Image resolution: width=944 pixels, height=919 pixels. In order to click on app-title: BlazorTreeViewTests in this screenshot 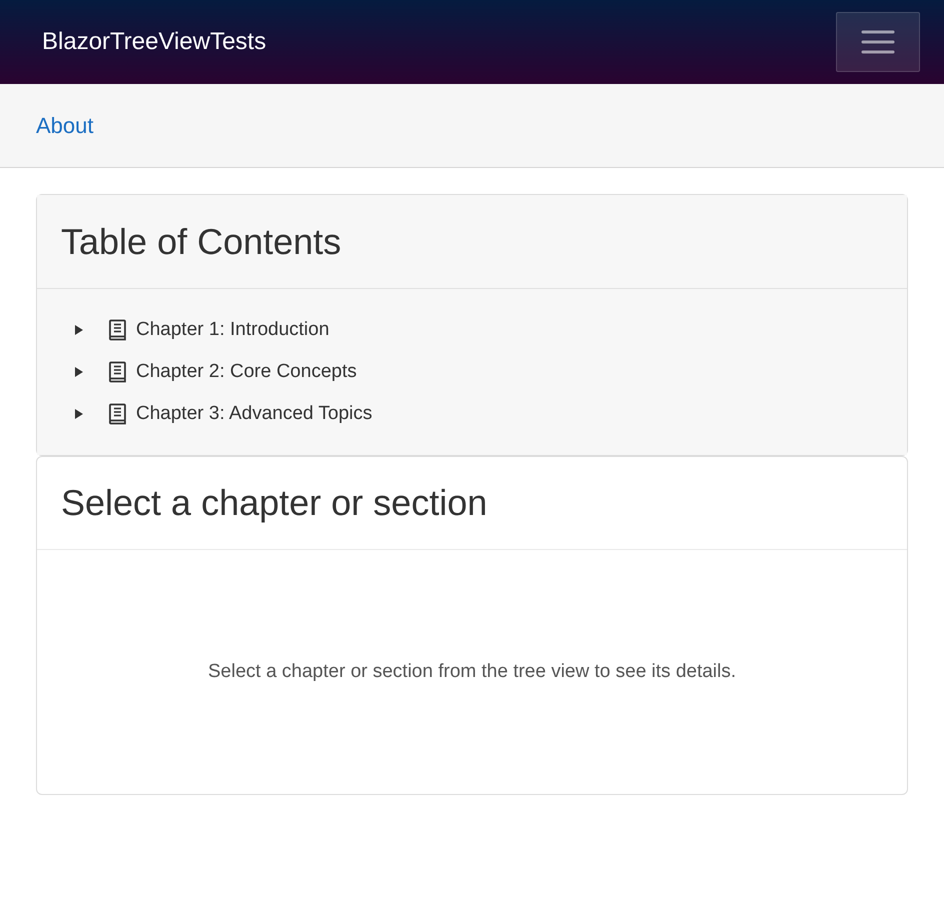, I will do `click(154, 42)`.